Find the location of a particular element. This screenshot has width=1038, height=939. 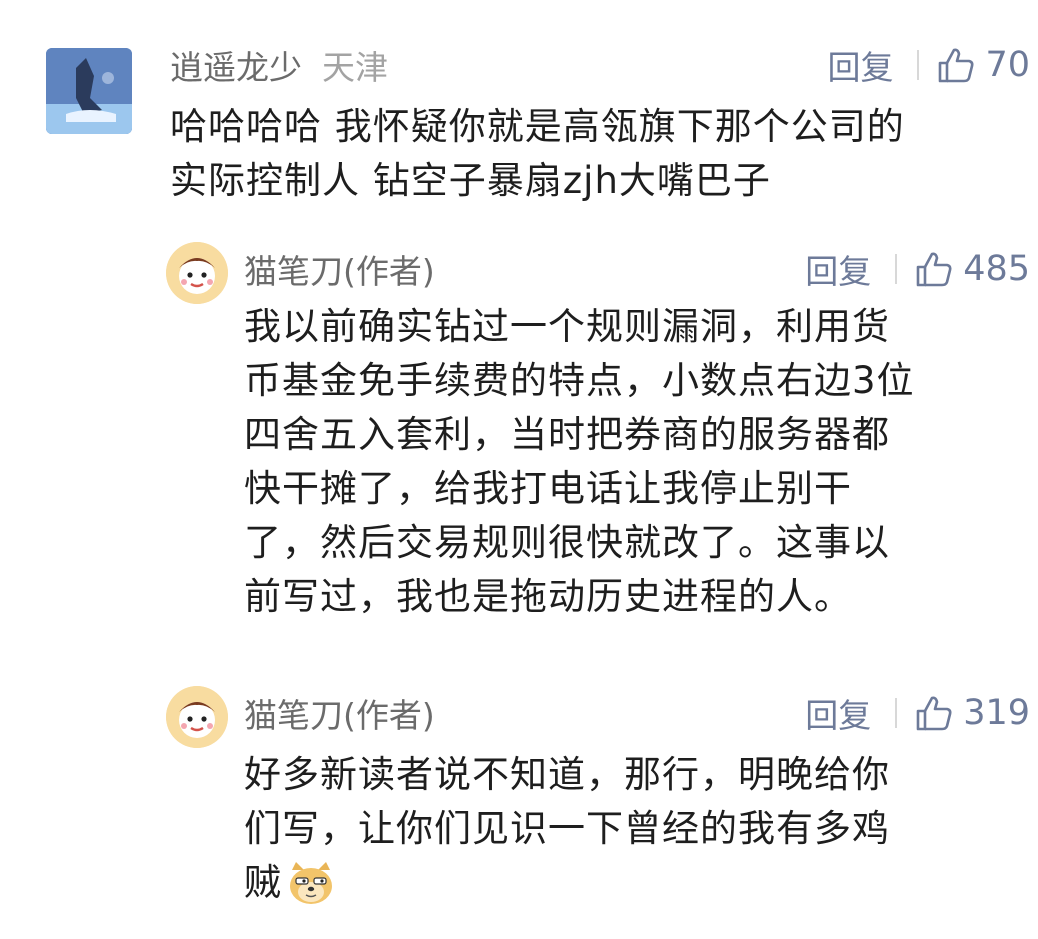

location: 天津 is located at coordinates (355, 67).